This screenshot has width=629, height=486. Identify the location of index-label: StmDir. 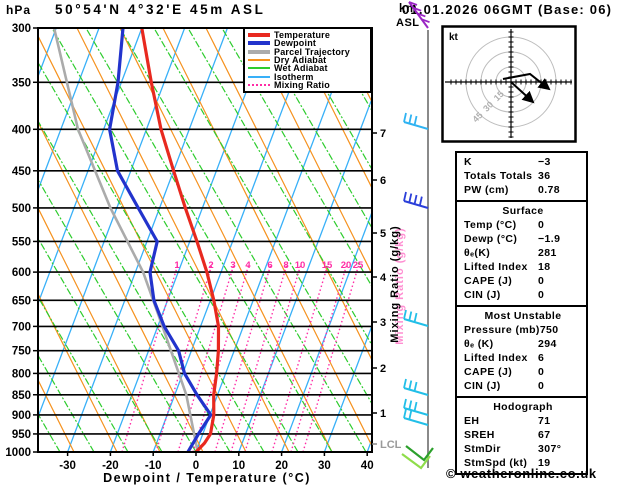
(482, 449).